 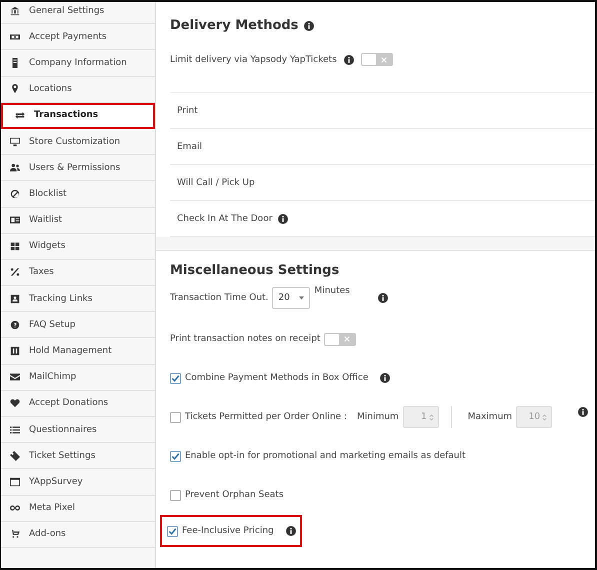 I want to click on grid-icon, so click(x=15, y=246).